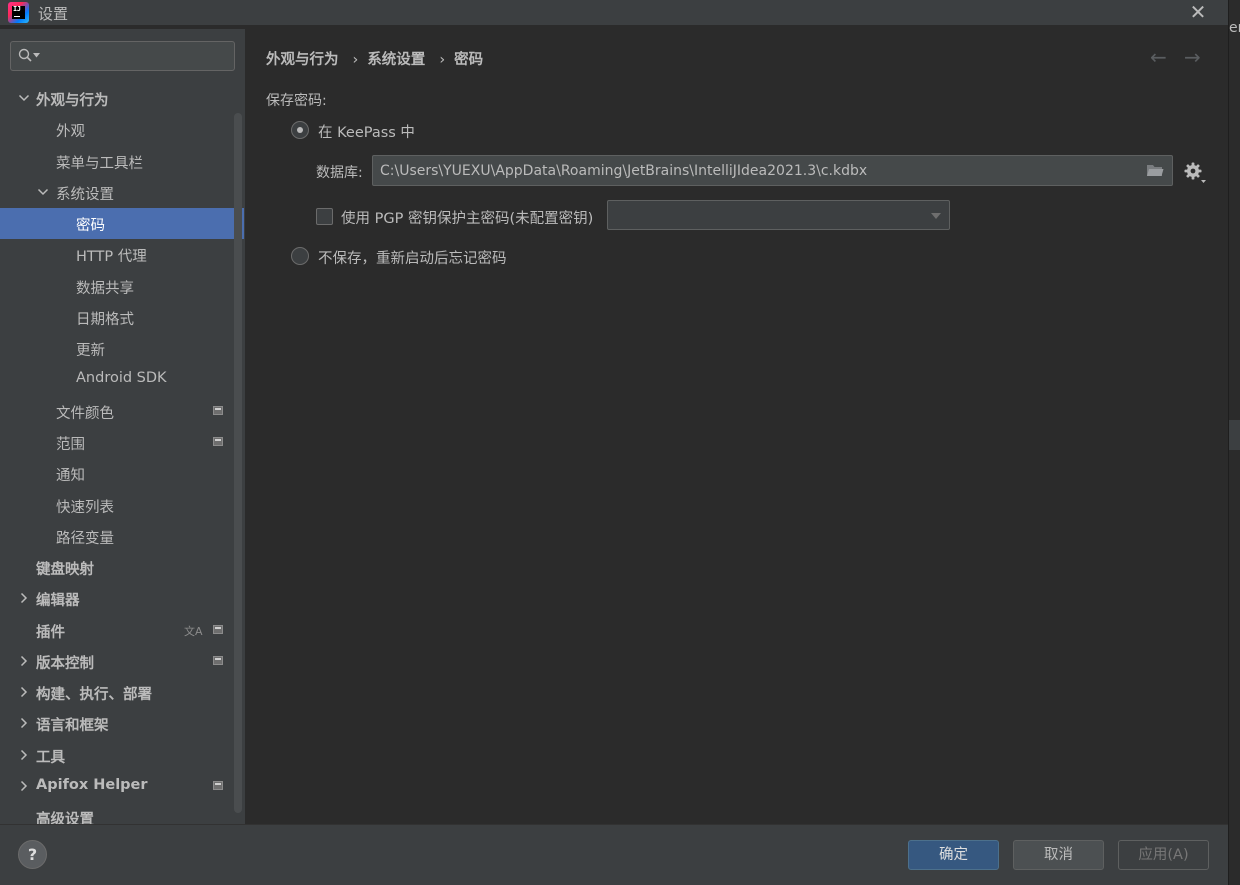 This screenshot has width=1240, height=885. Describe the element at coordinates (412, 257) in the screenshot. I see `no-save-radio-label: 不保存，重新启动后忘记密码` at that location.